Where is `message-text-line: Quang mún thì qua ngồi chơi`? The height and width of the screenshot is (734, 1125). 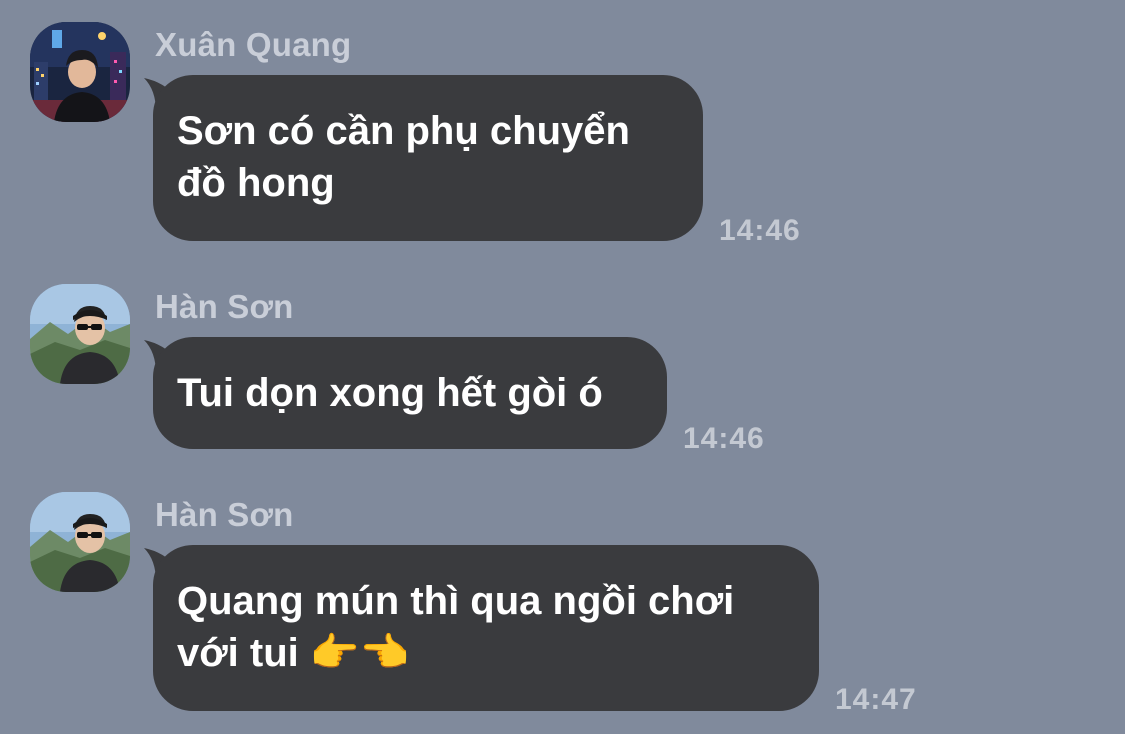 message-text-line: Quang mún thì qua ngồi chơi is located at coordinates (456, 601).